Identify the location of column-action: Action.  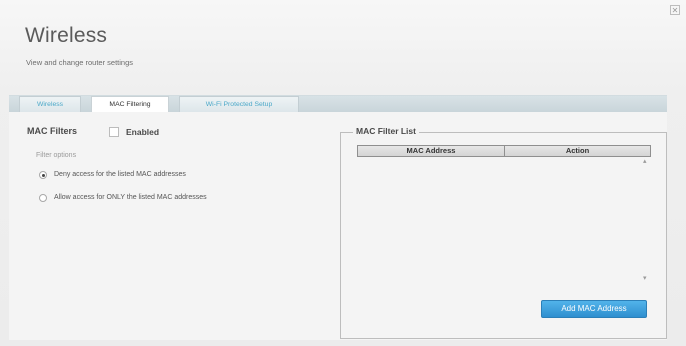
(577, 150).